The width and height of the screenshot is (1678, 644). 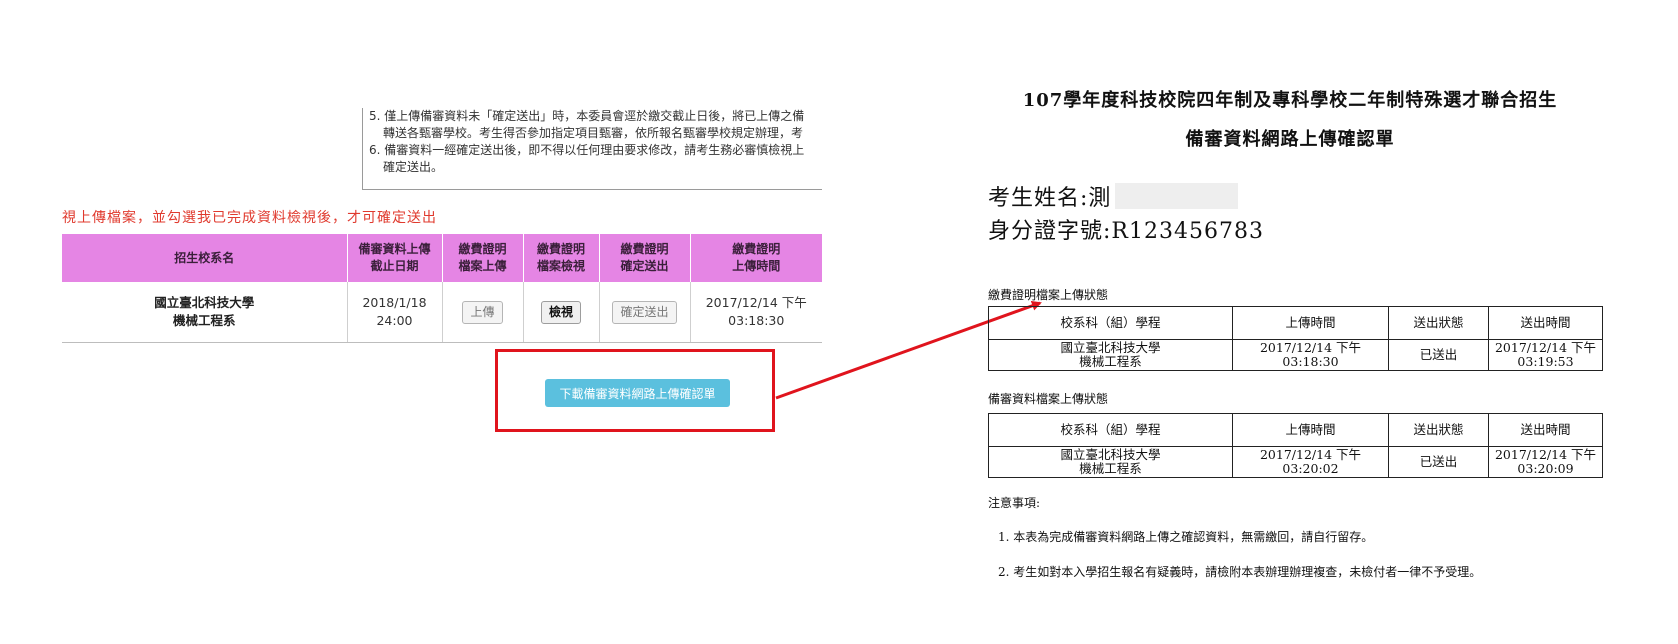 I want to click on notes-title: 注意事項:, so click(x=1014, y=503).